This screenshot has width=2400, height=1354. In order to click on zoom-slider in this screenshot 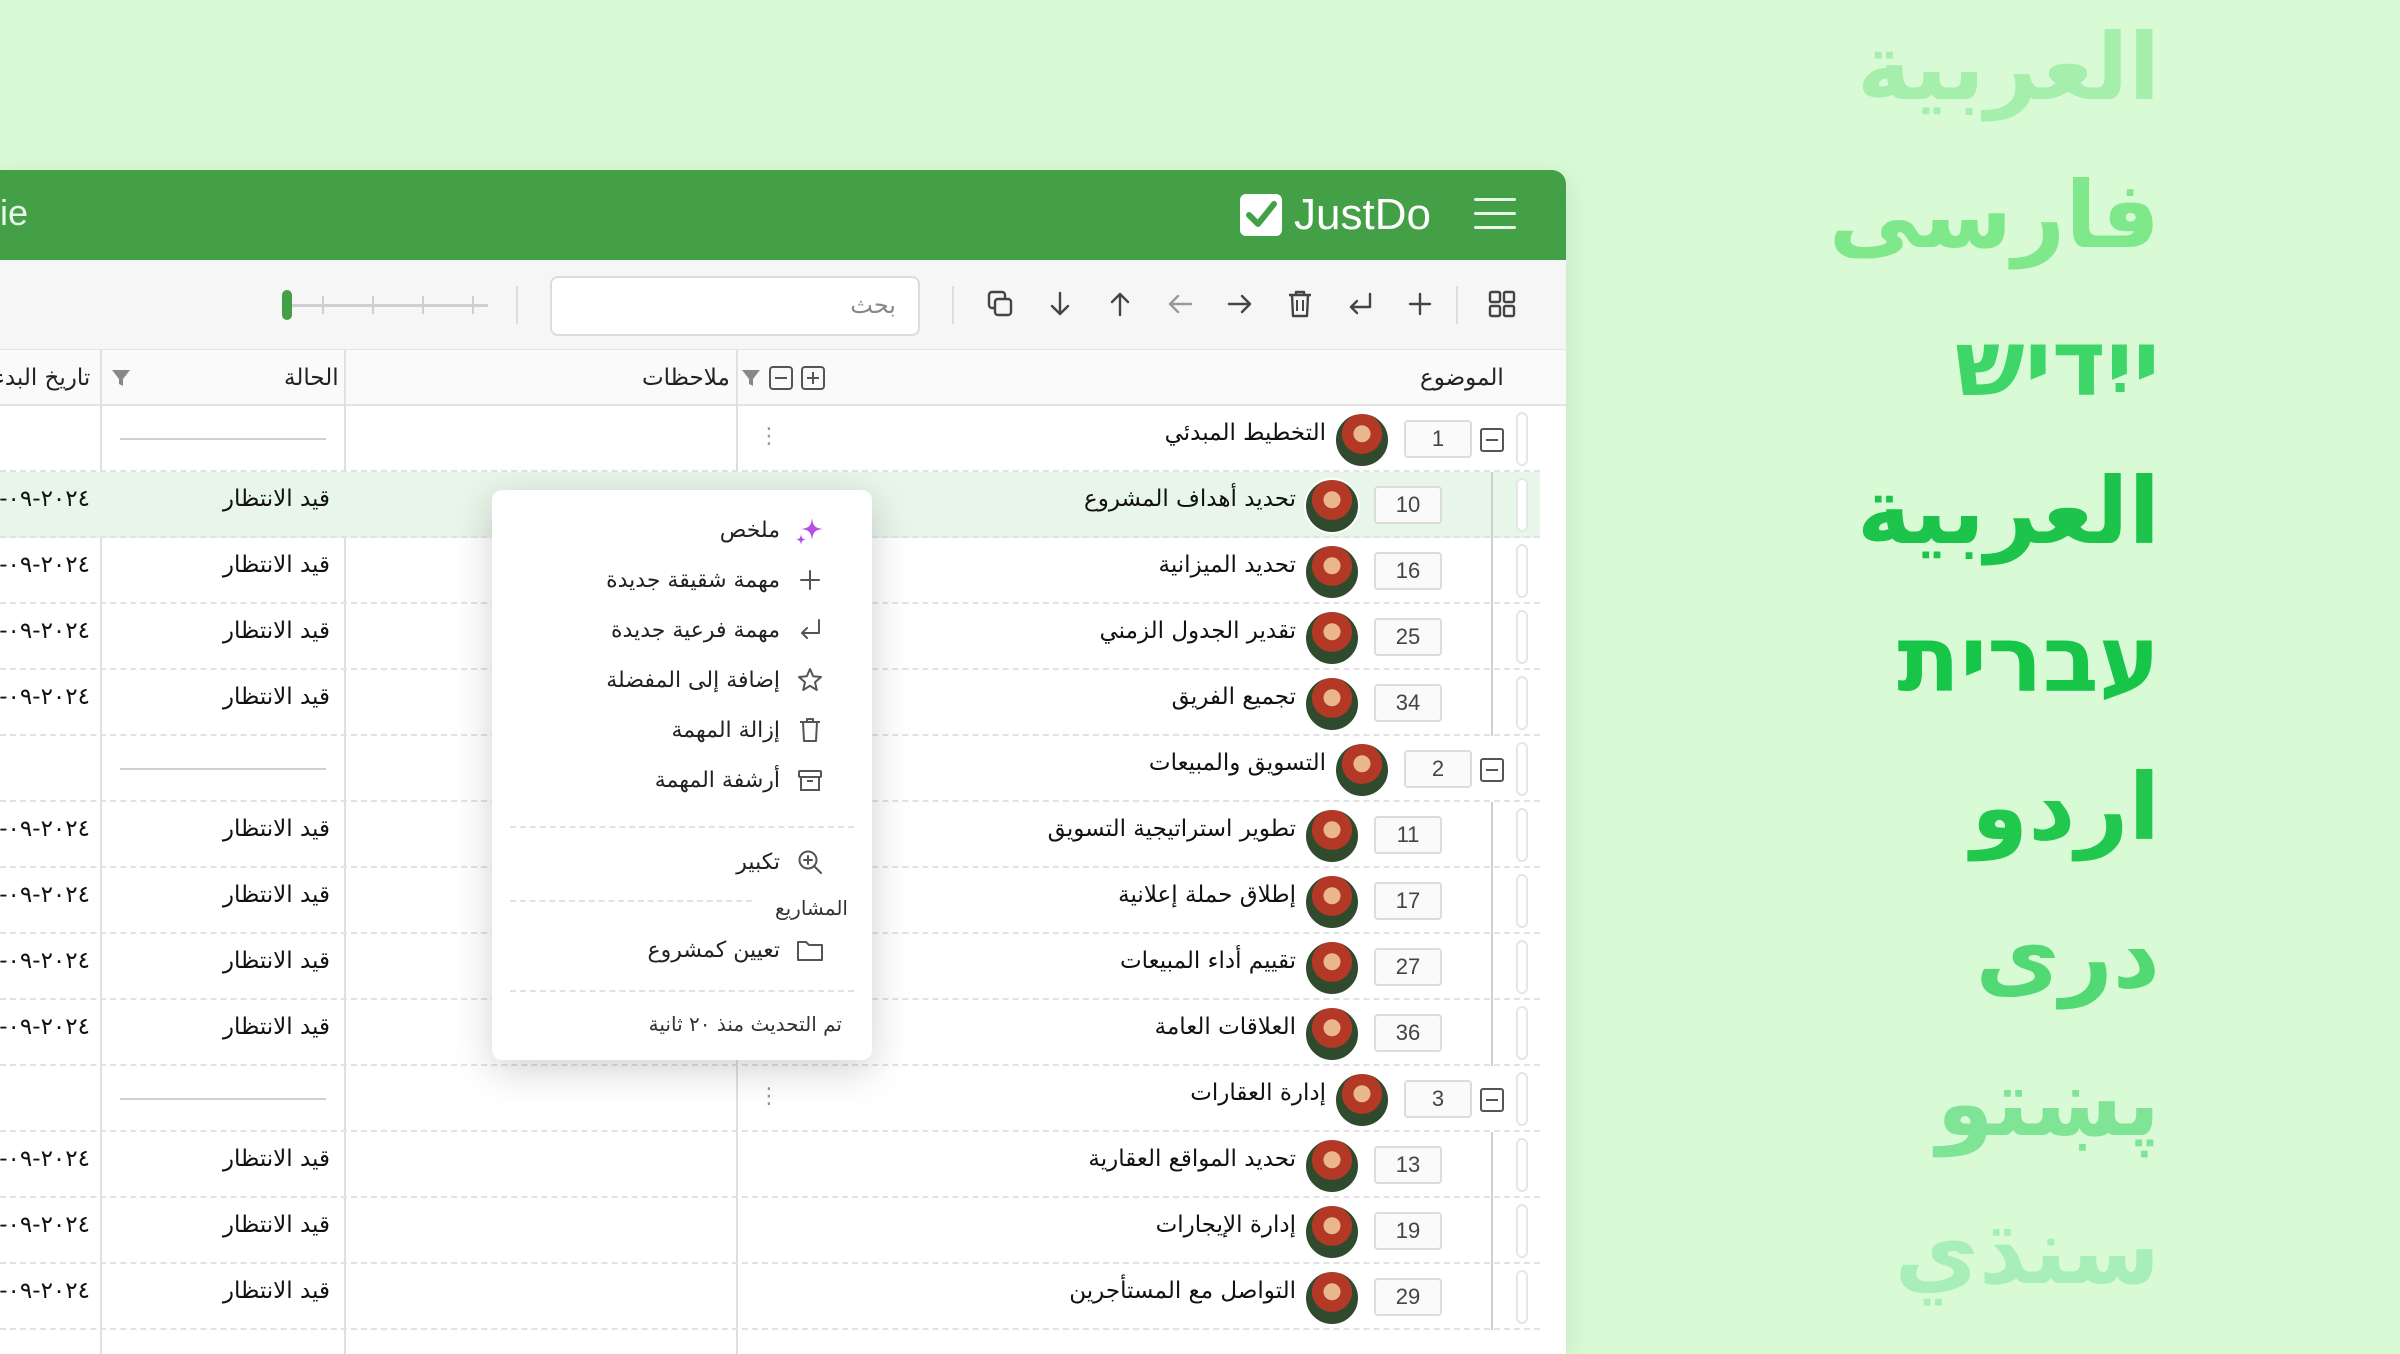, I will do `click(385, 305)`.